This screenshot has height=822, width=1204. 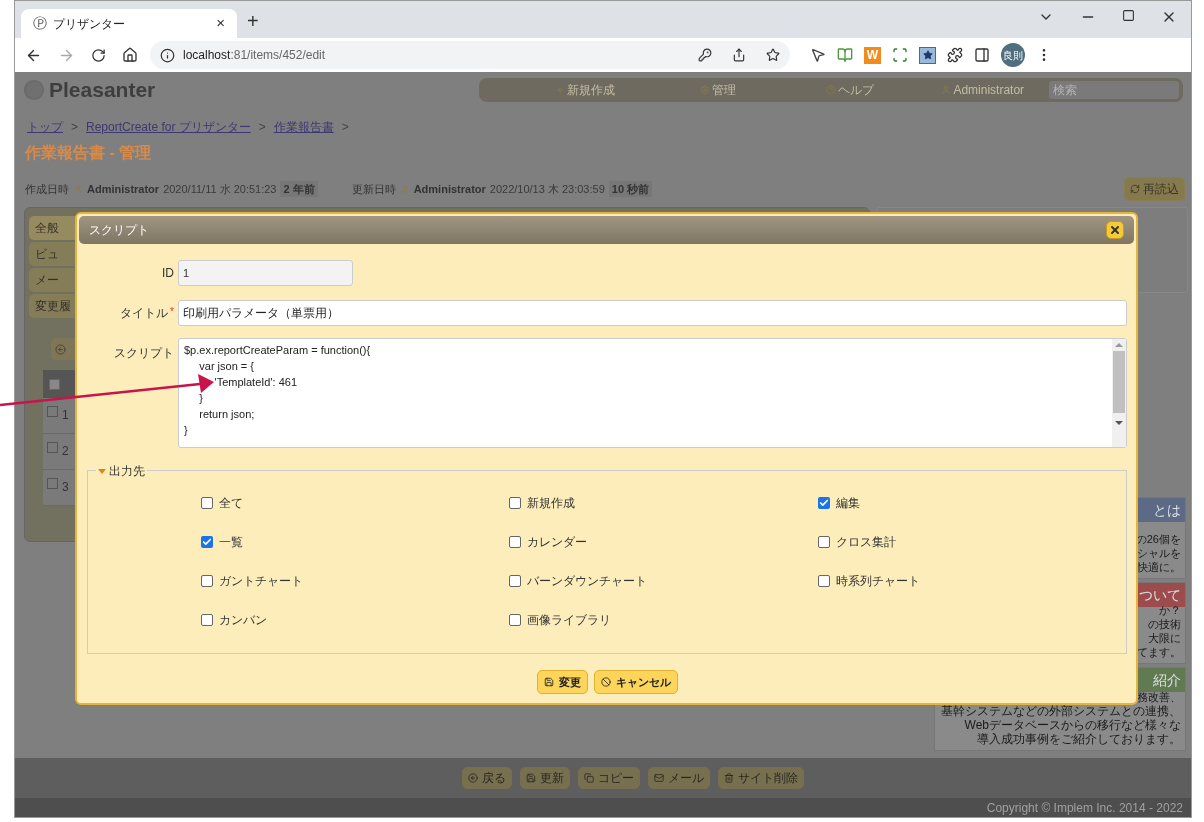 What do you see at coordinates (277, 390) in the screenshot?
I see `script-text: $p.ex.reportCreateParam = function(){ var json = { 'TemplateId': 461 } return json; }` at bounding box center [277, 390].